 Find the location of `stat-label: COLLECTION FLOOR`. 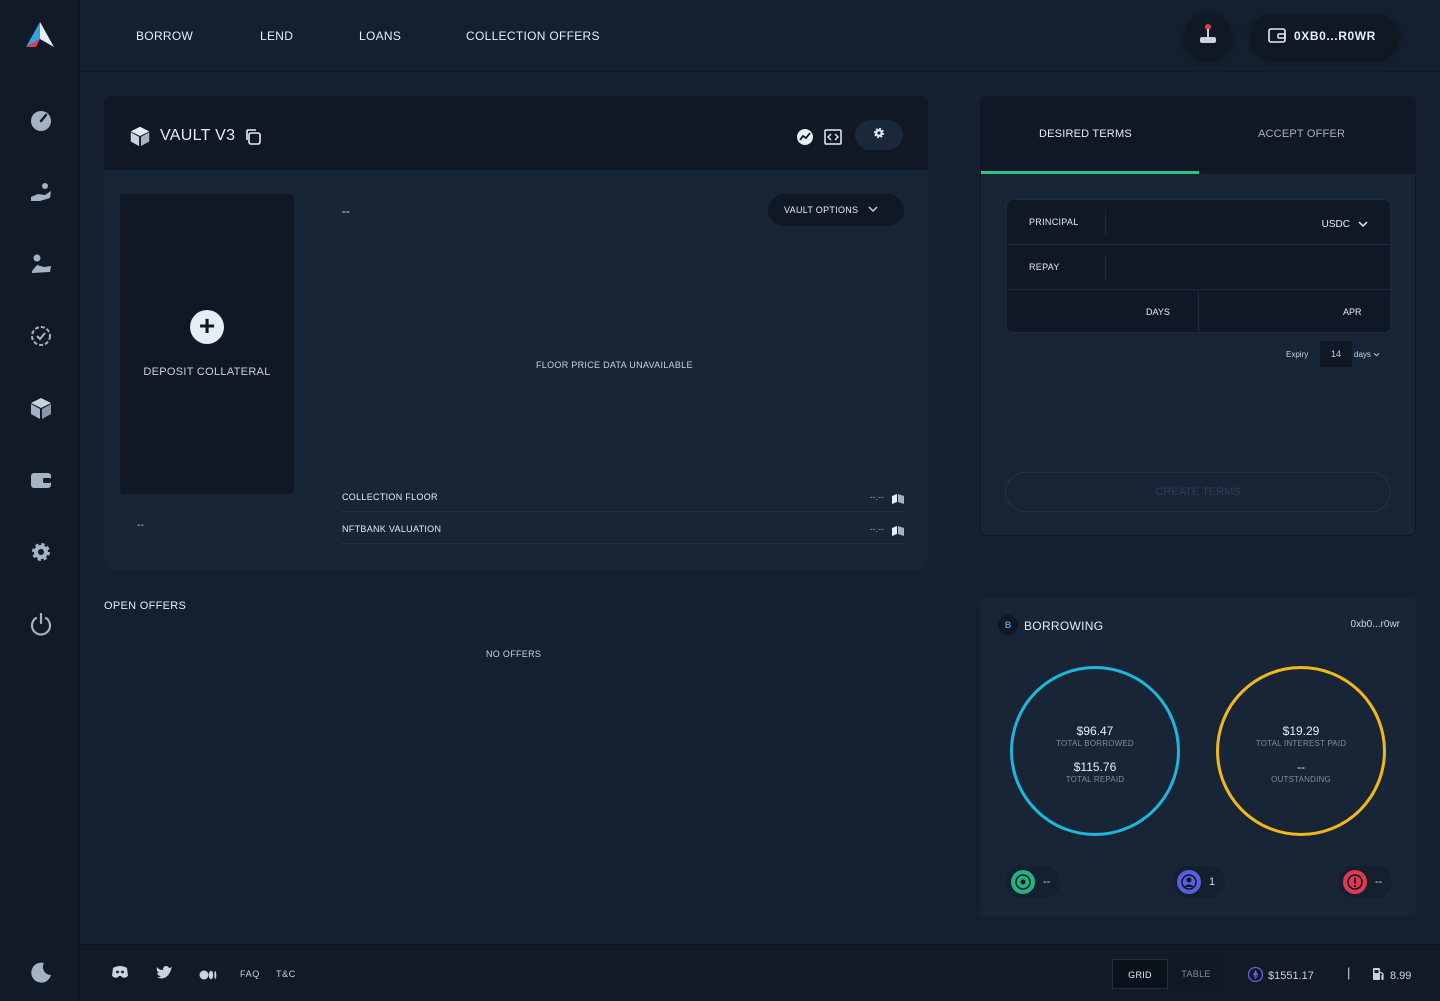

stat-label: COLLECTION FLOOR is located at coordinates (390, 497).